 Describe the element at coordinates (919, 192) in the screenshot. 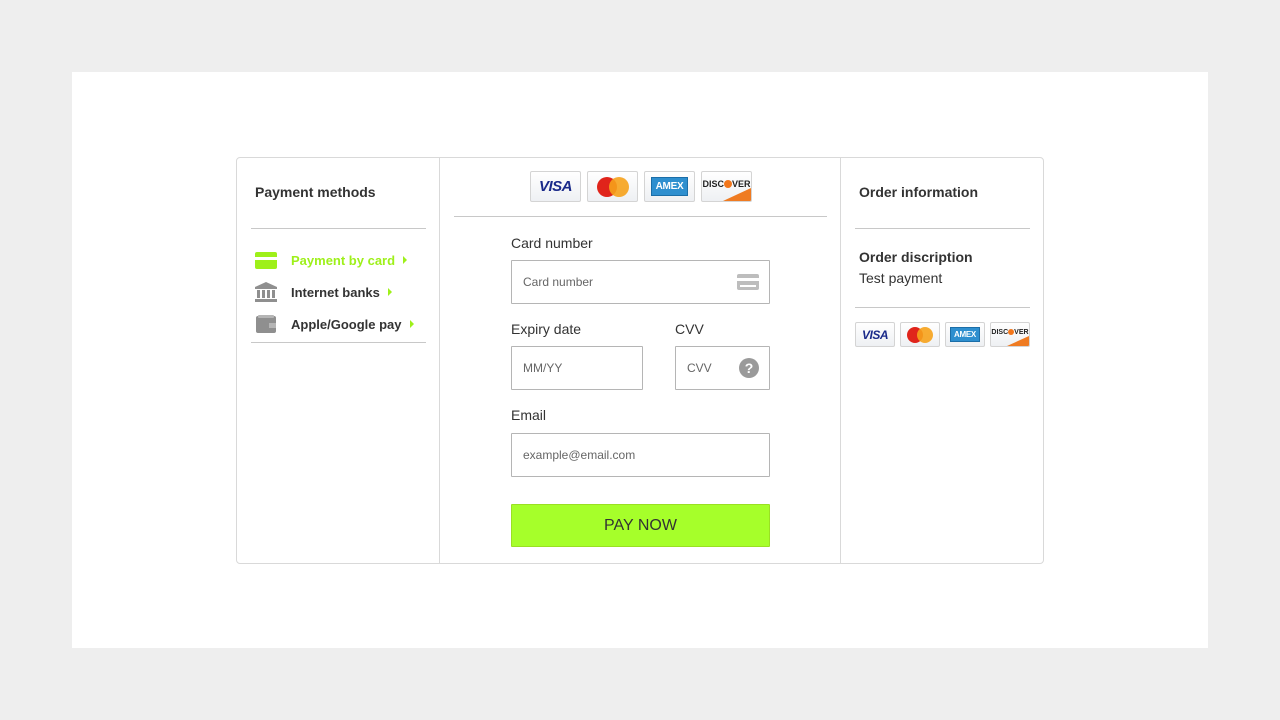

I see `order-information-title: Order information` at that location.